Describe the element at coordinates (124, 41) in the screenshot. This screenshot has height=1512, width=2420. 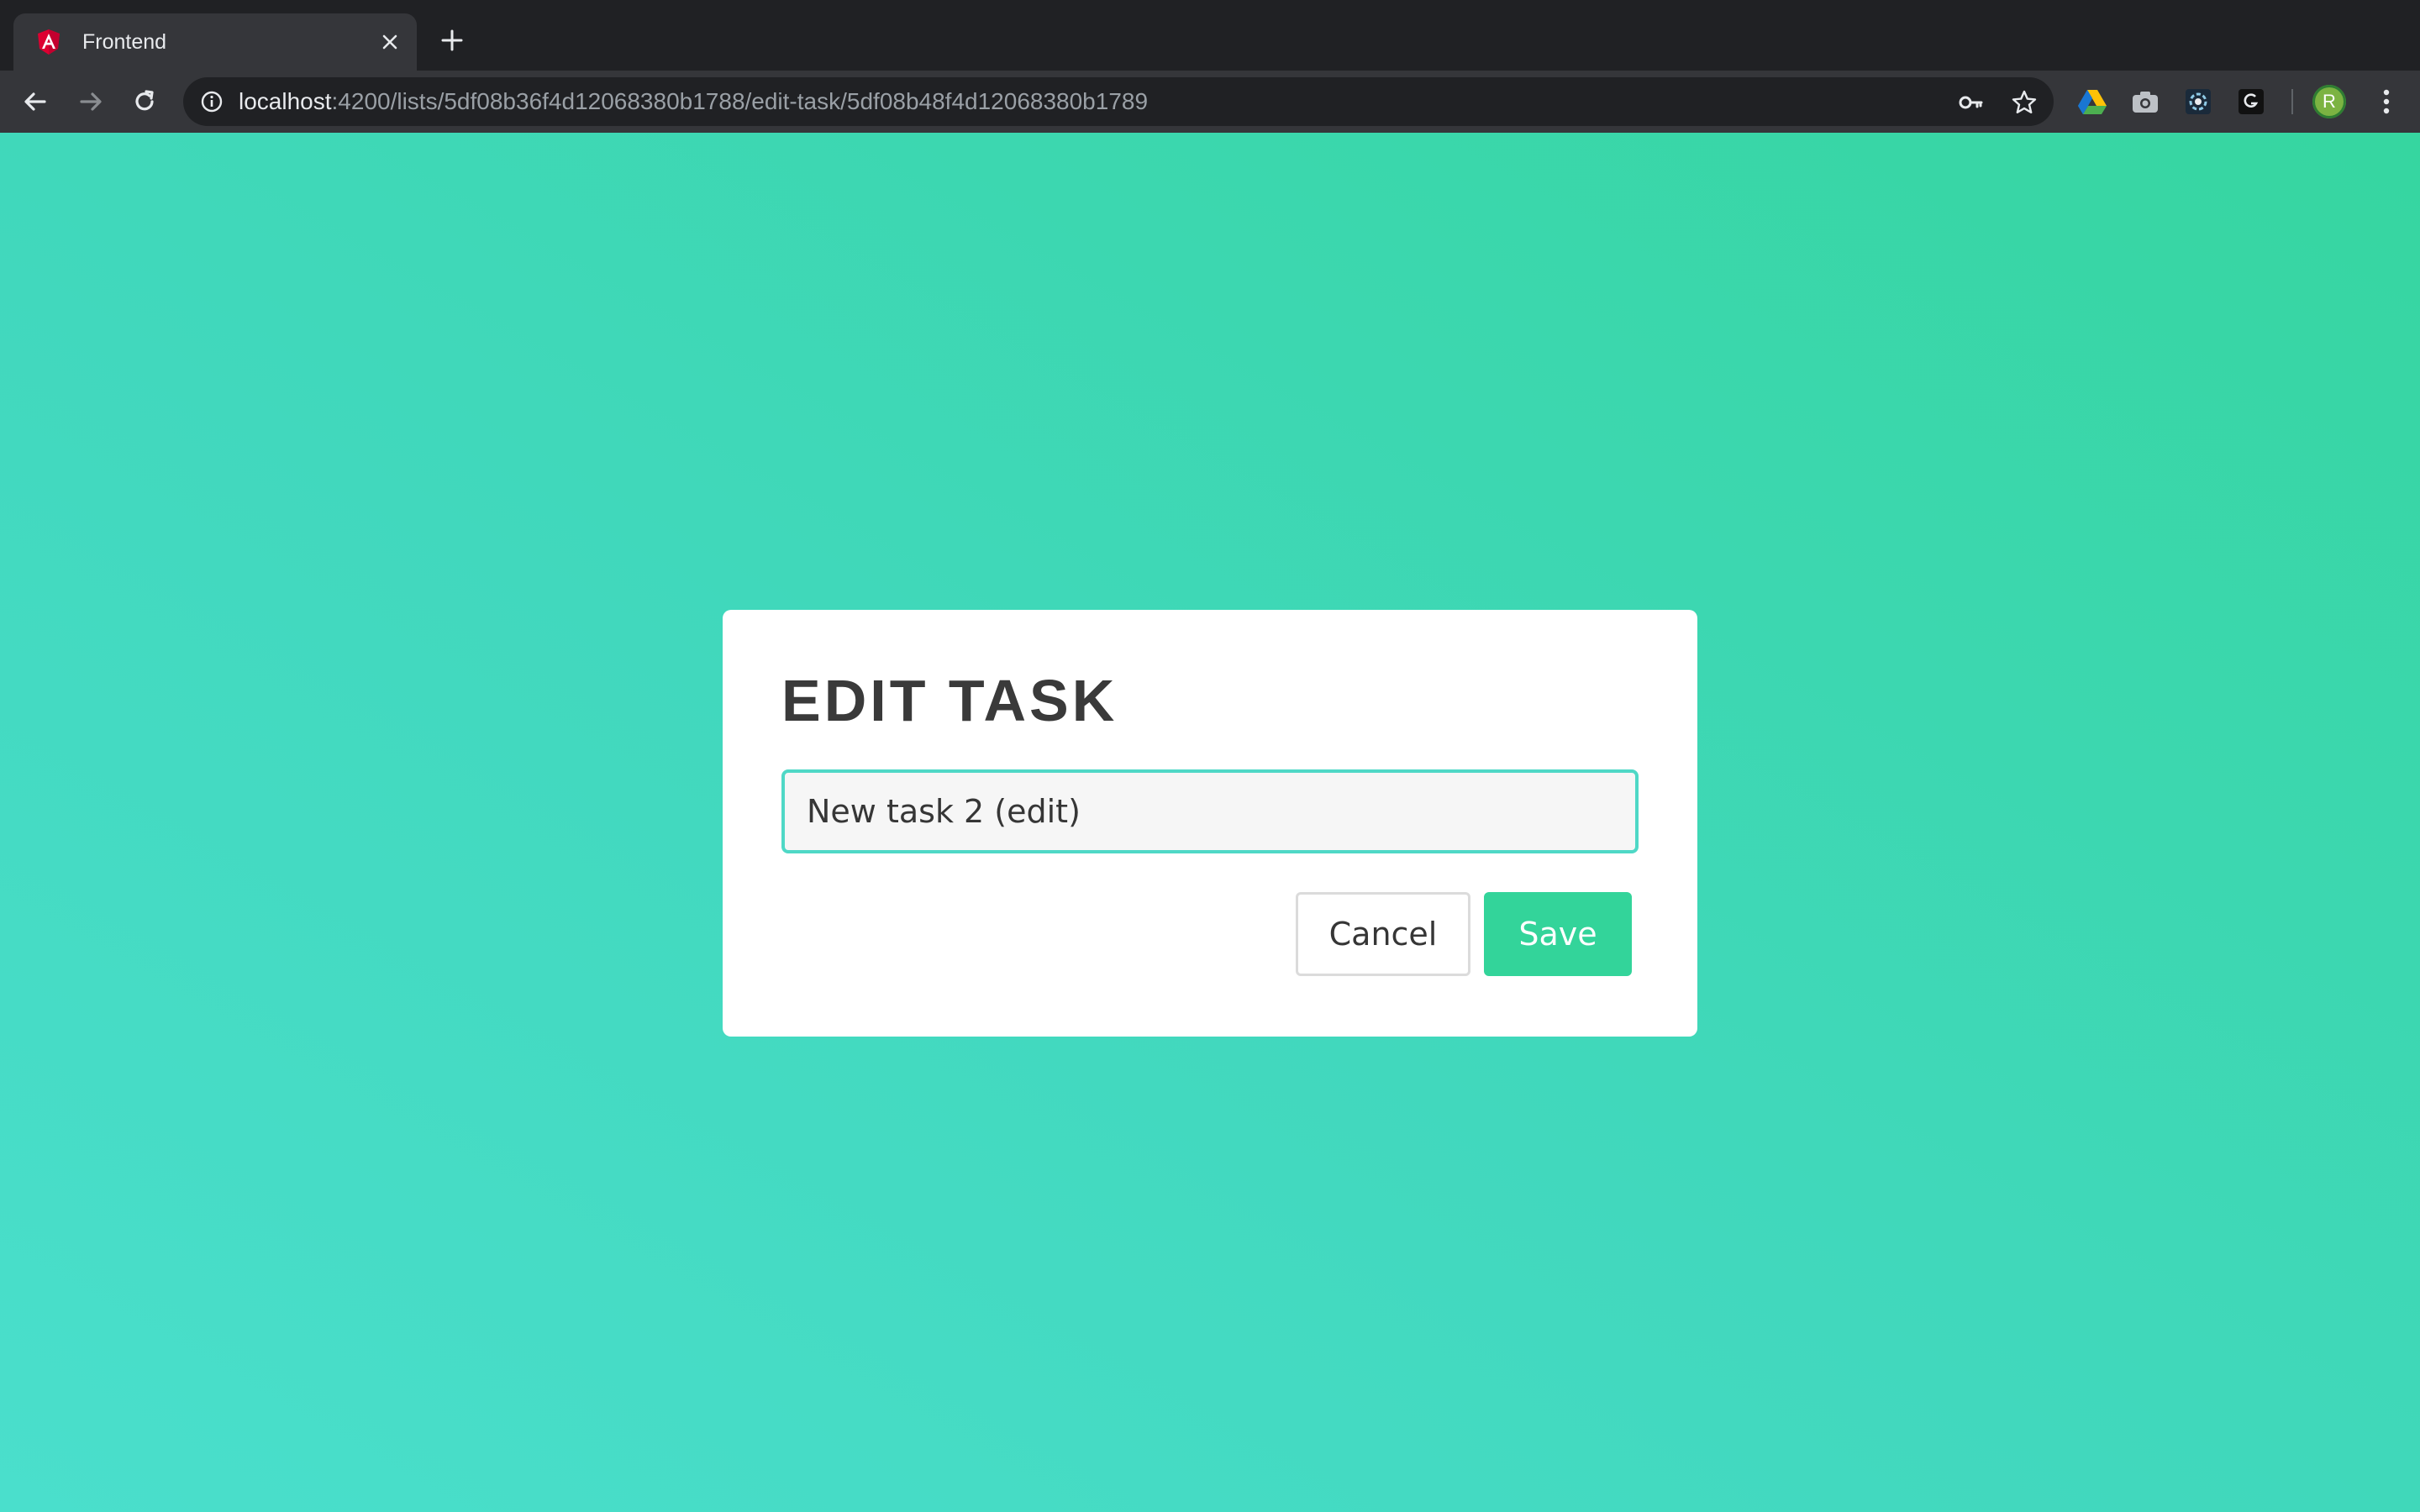
I see `tab-title: Frontend` at that location.